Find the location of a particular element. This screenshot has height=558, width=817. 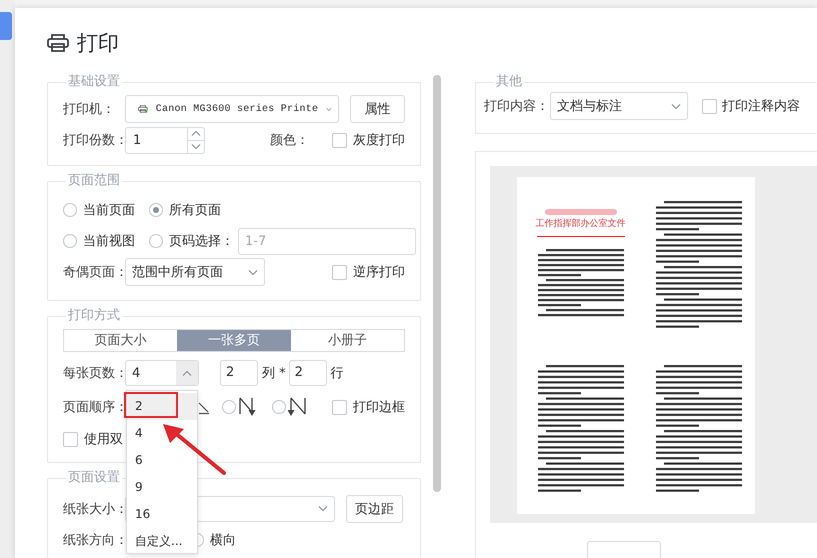

field-label: 奇偶页面： is located at coordinates (94, 272).